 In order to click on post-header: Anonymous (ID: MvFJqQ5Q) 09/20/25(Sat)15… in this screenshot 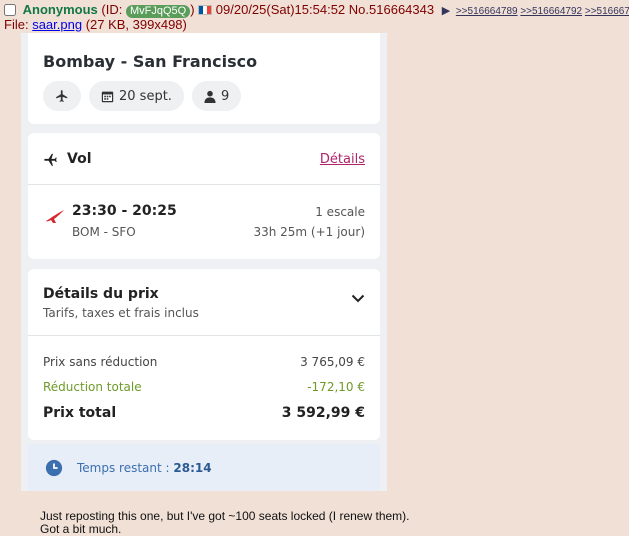, I will do `click(316, 10)`.